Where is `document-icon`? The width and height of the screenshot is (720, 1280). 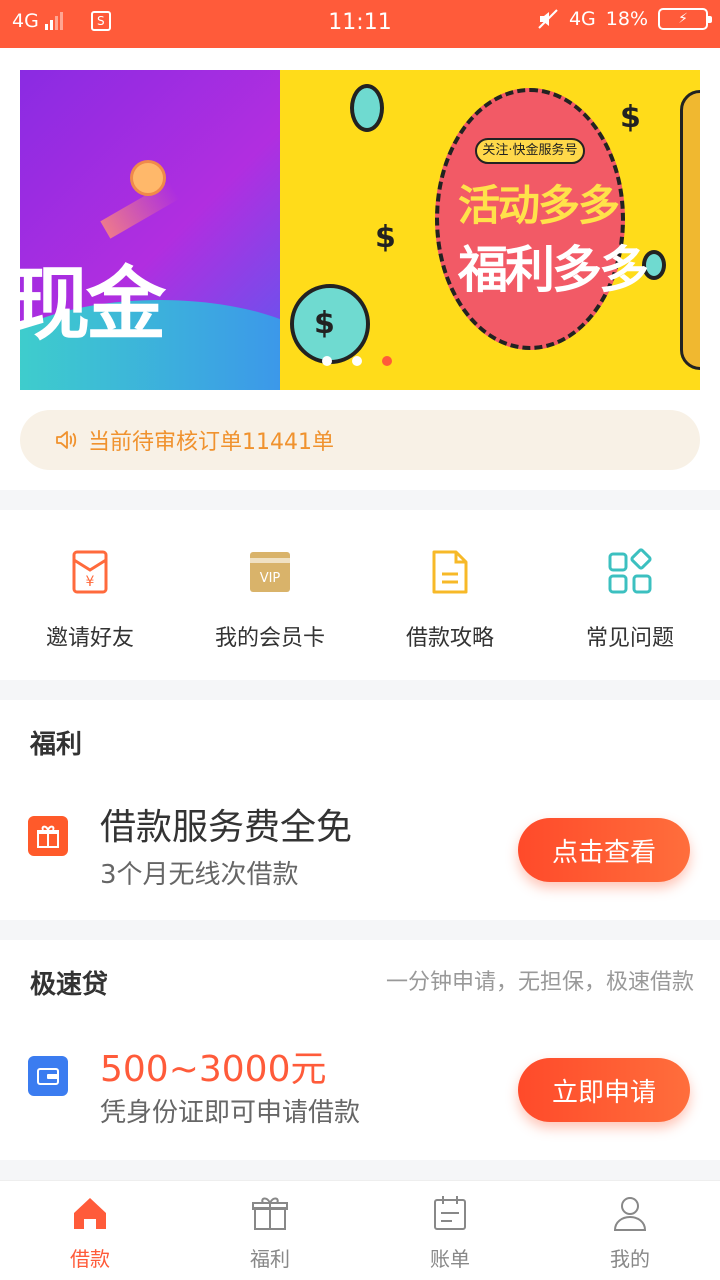
document-icon is located at coordinates (450, 572).